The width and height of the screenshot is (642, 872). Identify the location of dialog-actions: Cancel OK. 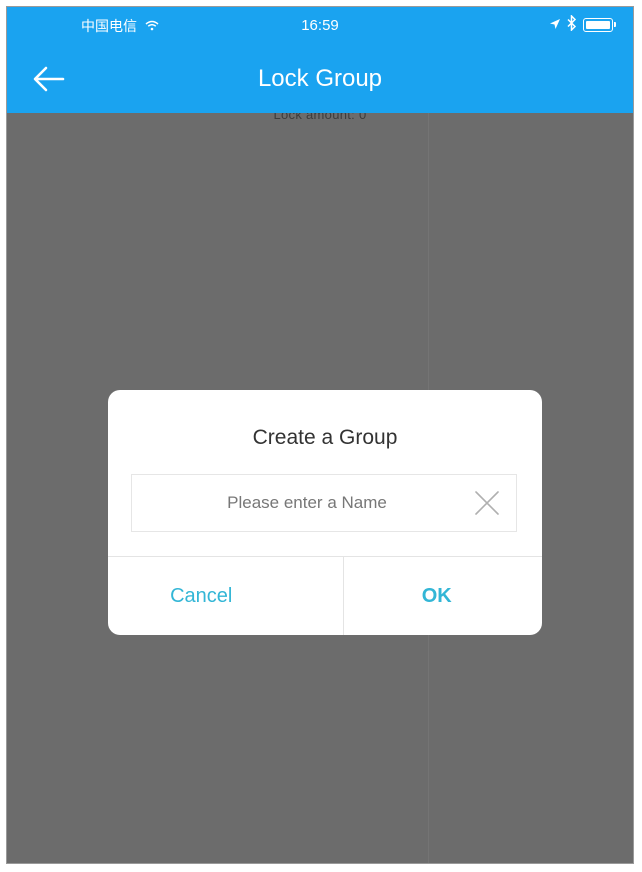
(325, 595).